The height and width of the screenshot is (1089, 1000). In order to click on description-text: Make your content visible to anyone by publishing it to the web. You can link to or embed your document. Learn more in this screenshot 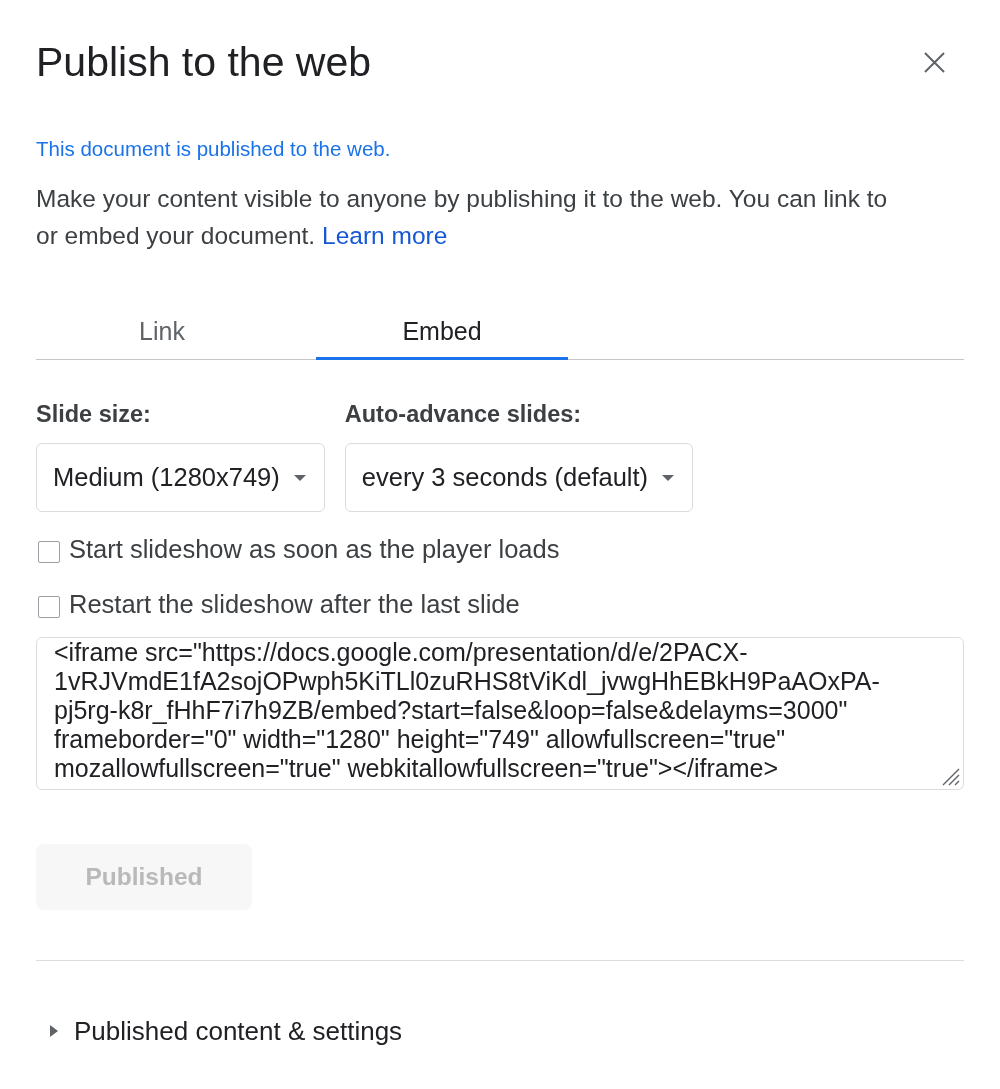, I will do `click(462, 217)`.